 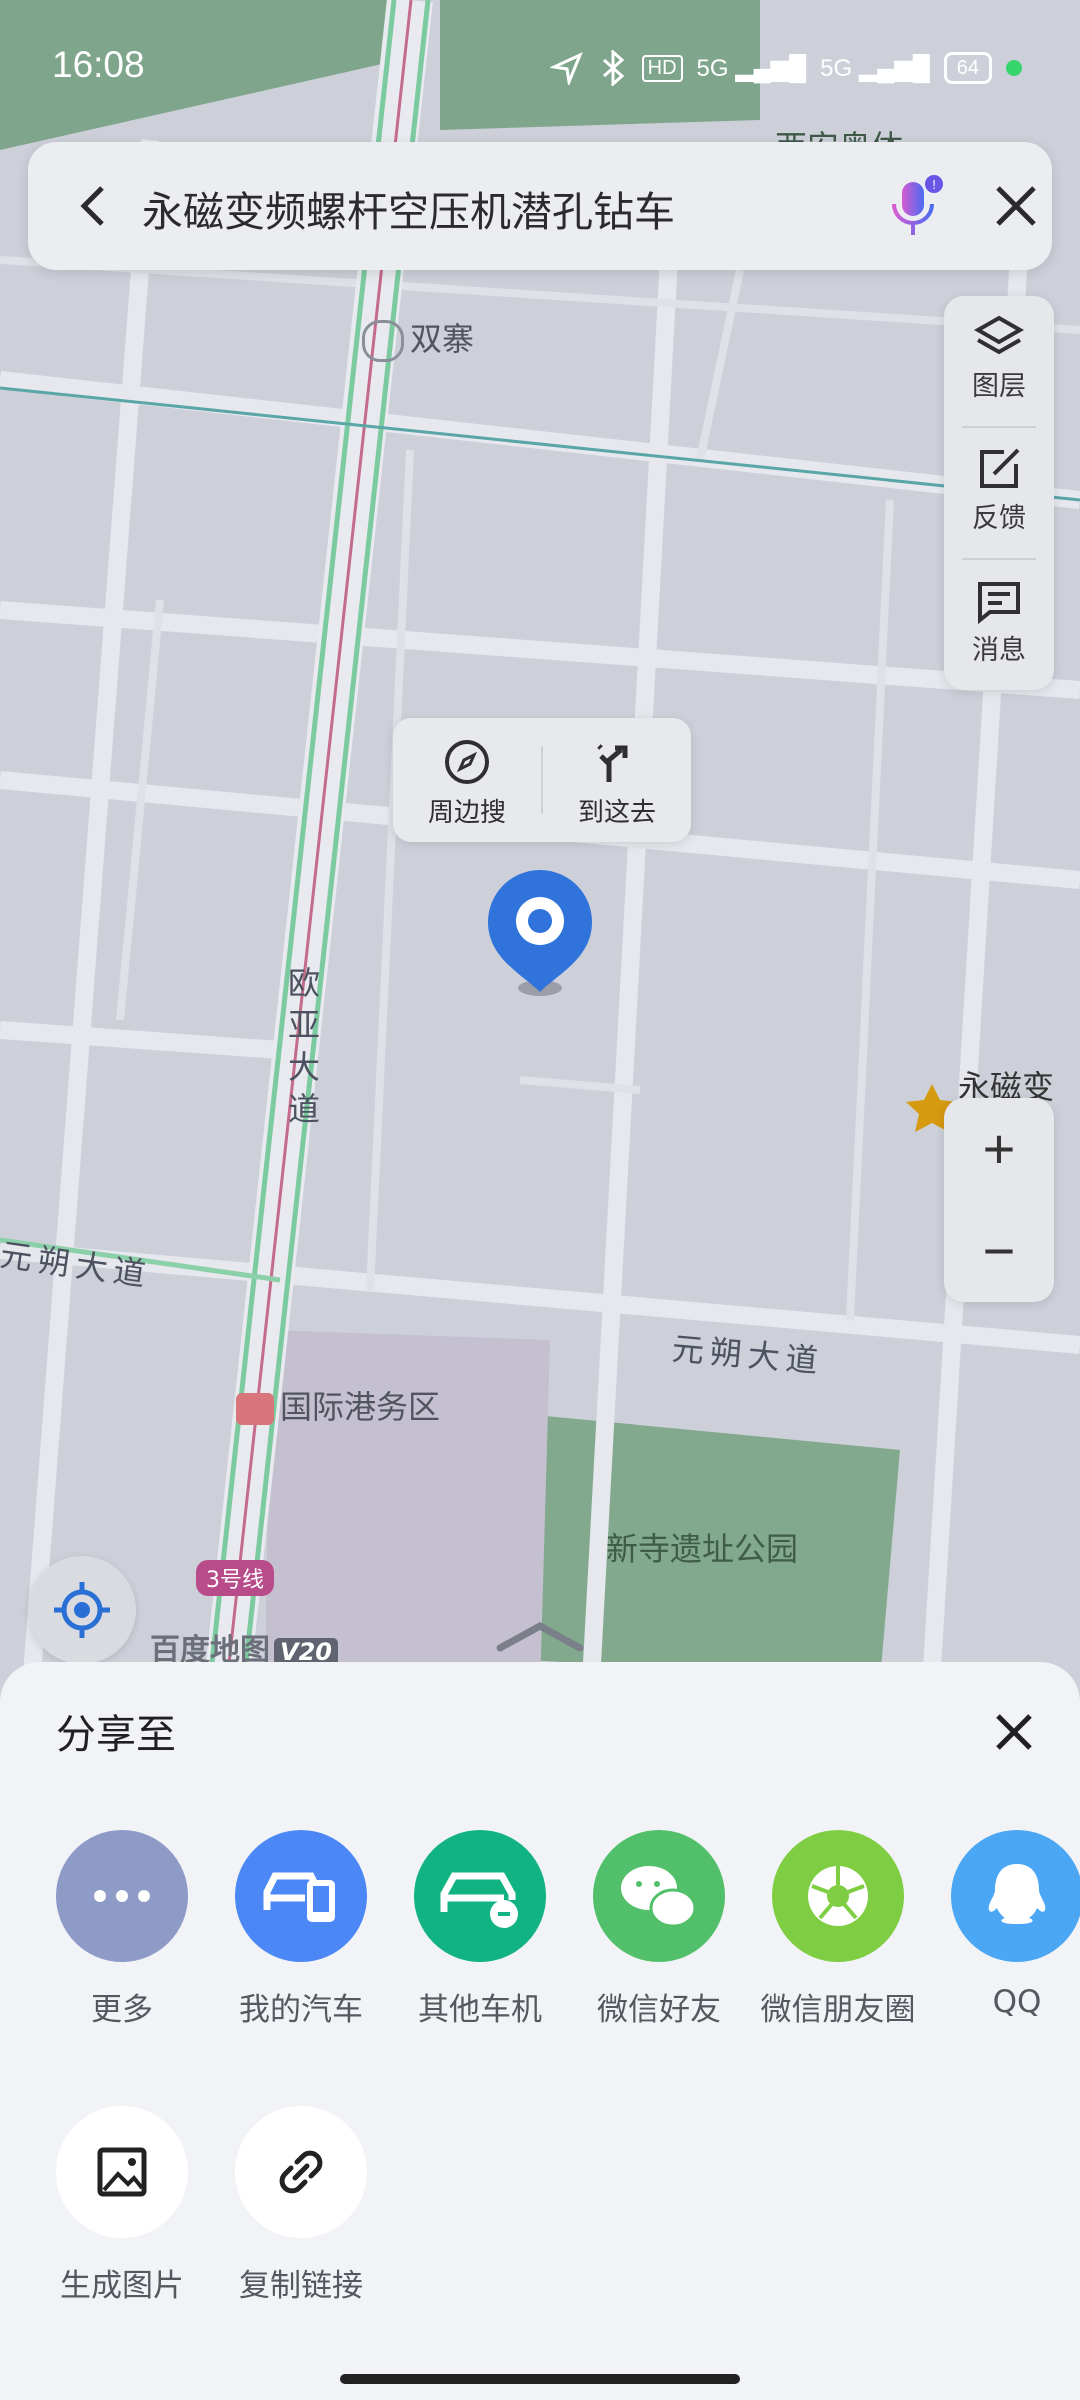 What do you see at coordinates (301, 2172) in the screenshot?
I see `link-icon` at bounding box center [301, 2172].